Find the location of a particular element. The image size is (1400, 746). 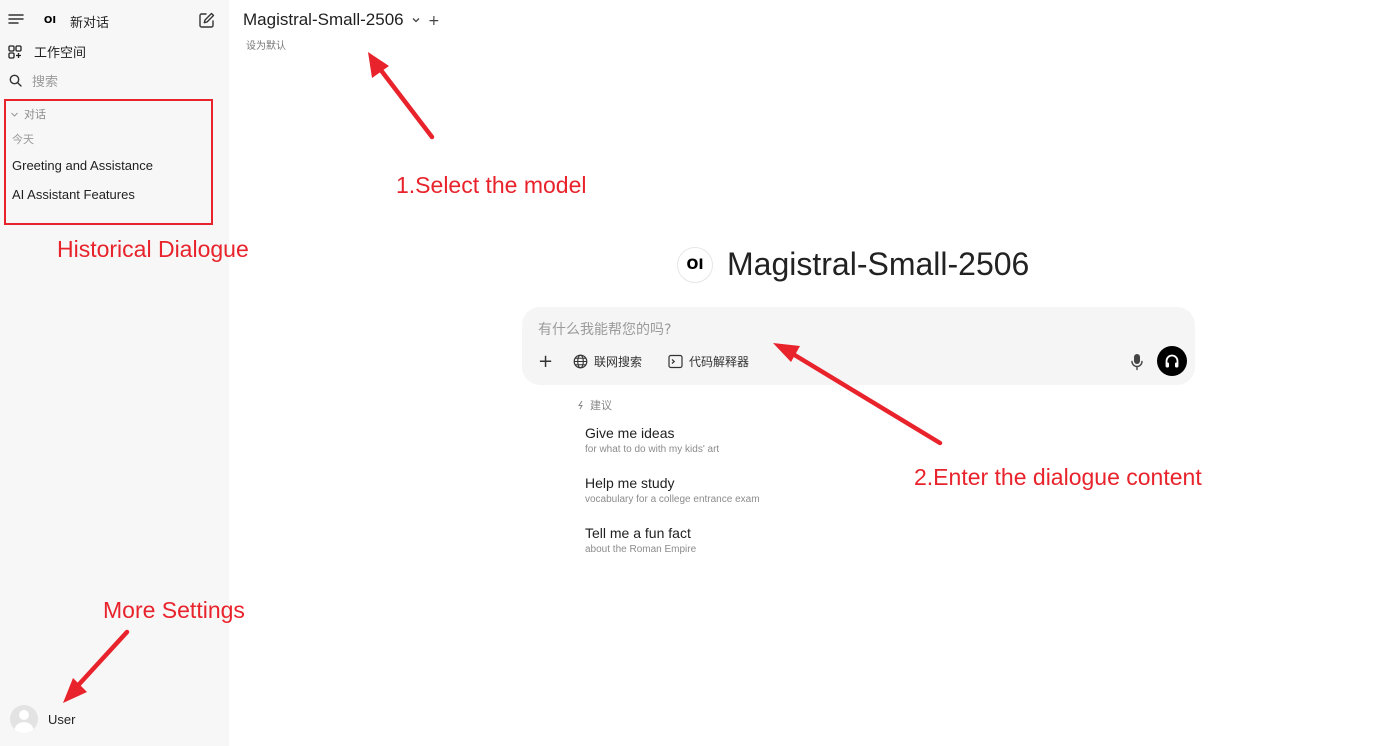

voice-mode-button is located at coordinates (1172, 361).